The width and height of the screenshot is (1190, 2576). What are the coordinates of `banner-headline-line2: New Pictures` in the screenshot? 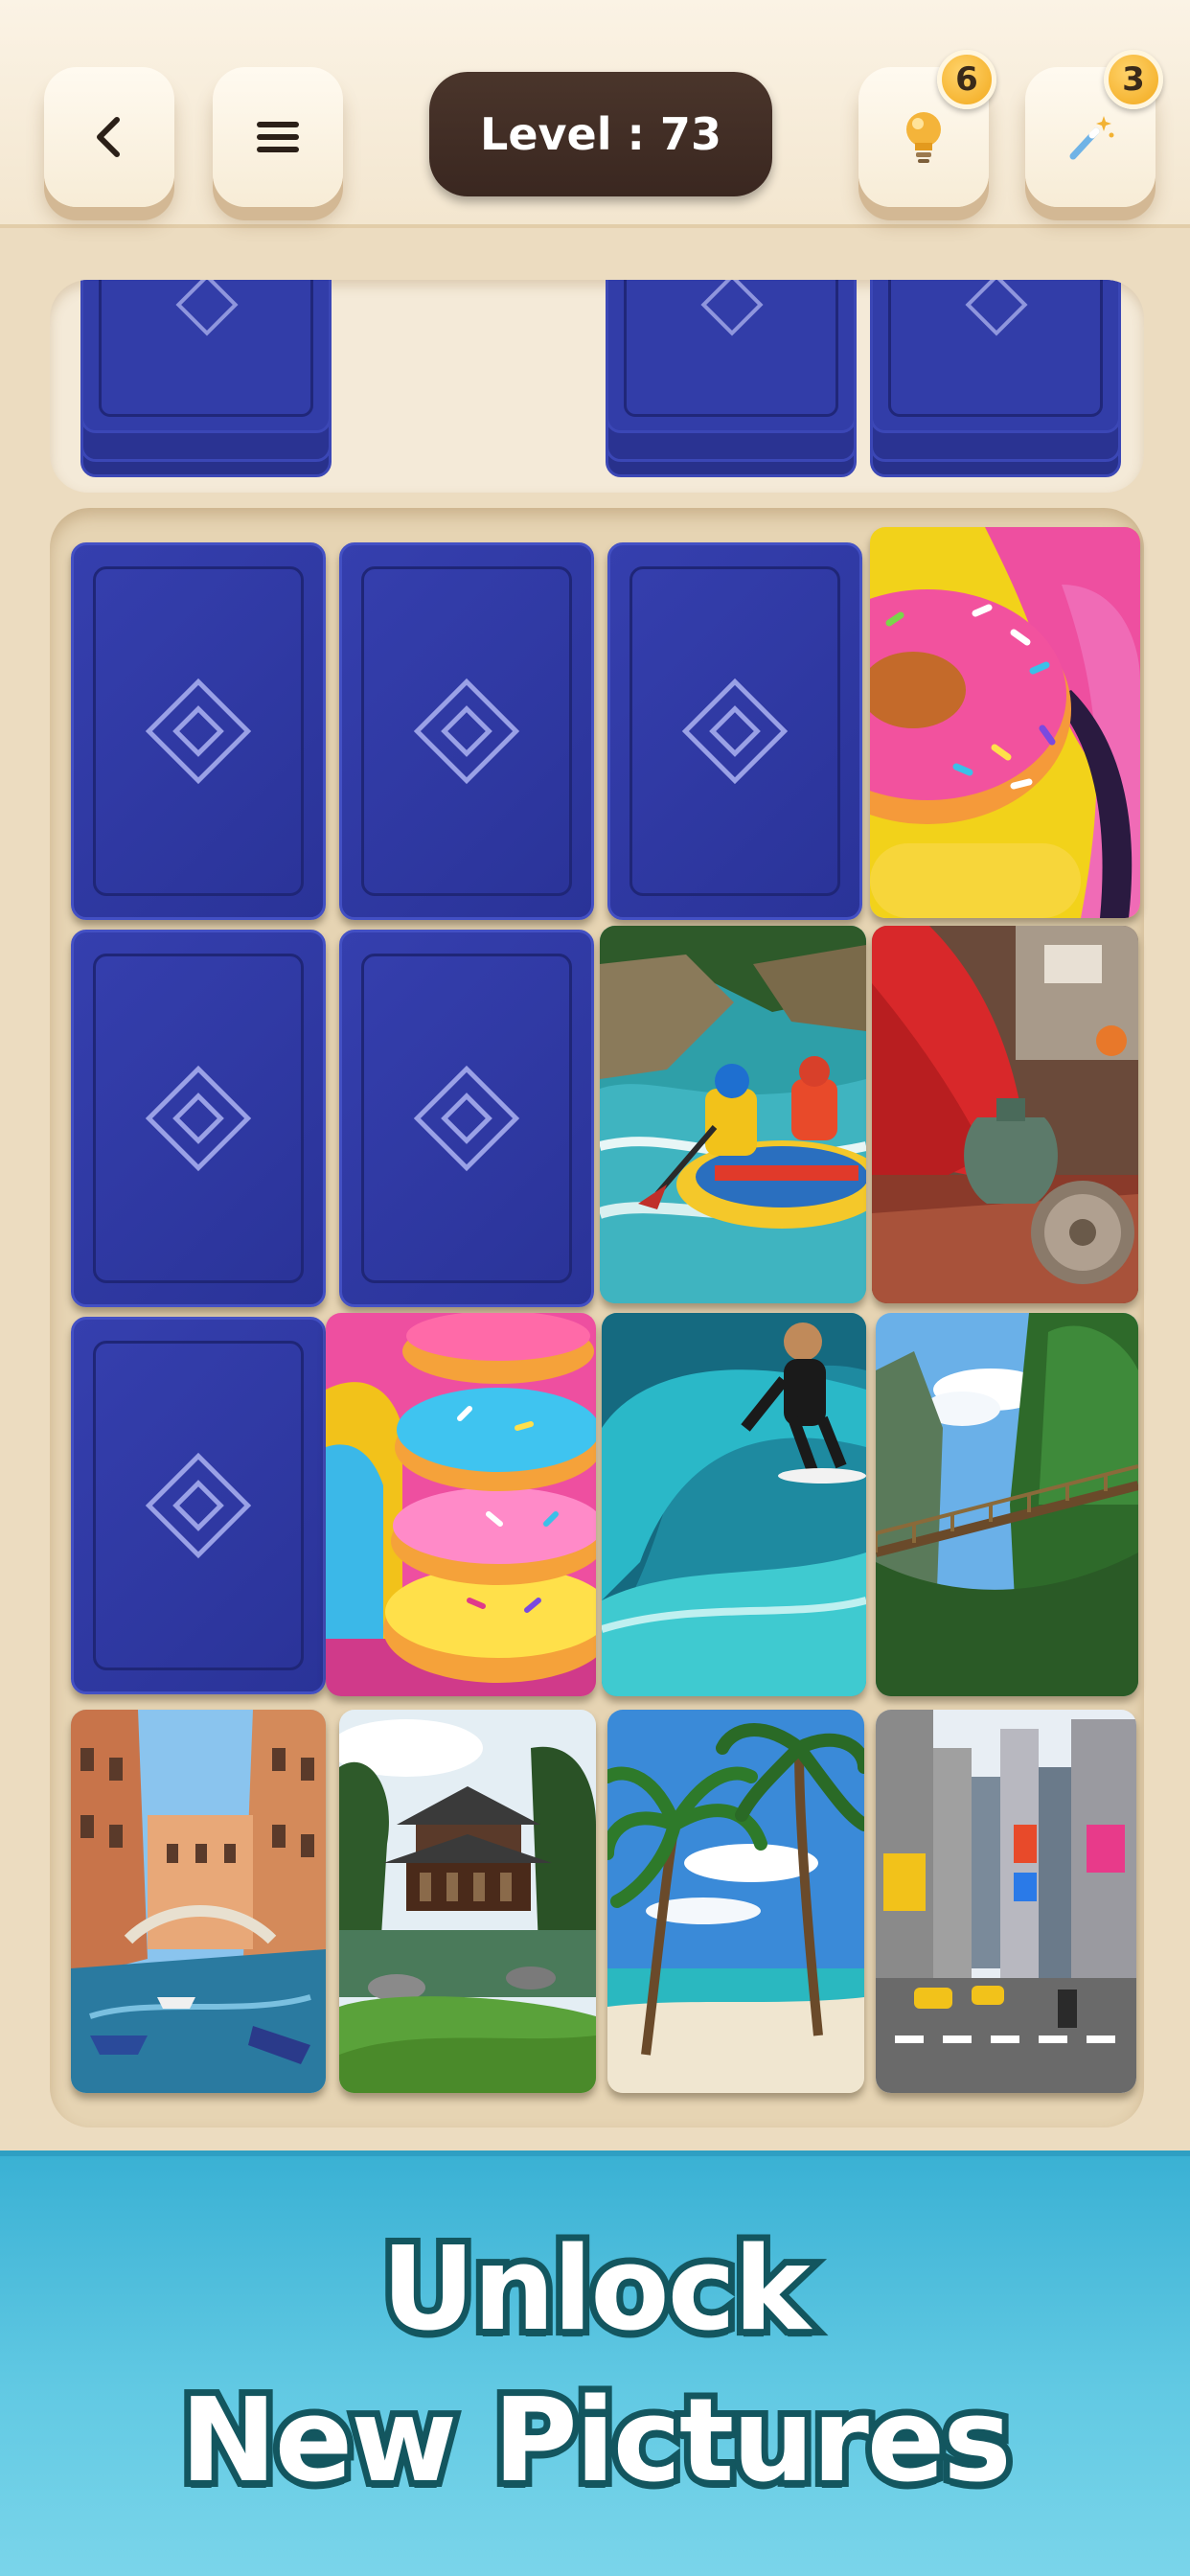 It's located at (595, 2441).